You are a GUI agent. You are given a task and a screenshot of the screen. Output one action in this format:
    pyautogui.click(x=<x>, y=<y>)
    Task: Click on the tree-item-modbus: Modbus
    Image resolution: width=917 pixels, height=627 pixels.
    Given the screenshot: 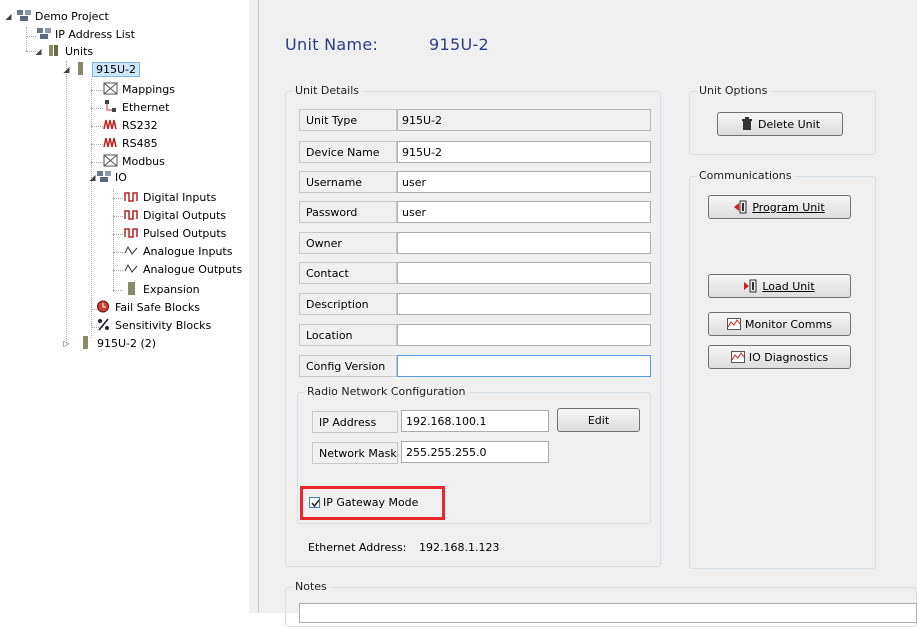 What is the action you would take?
    pyautogui.click(x=134, y=161)
    